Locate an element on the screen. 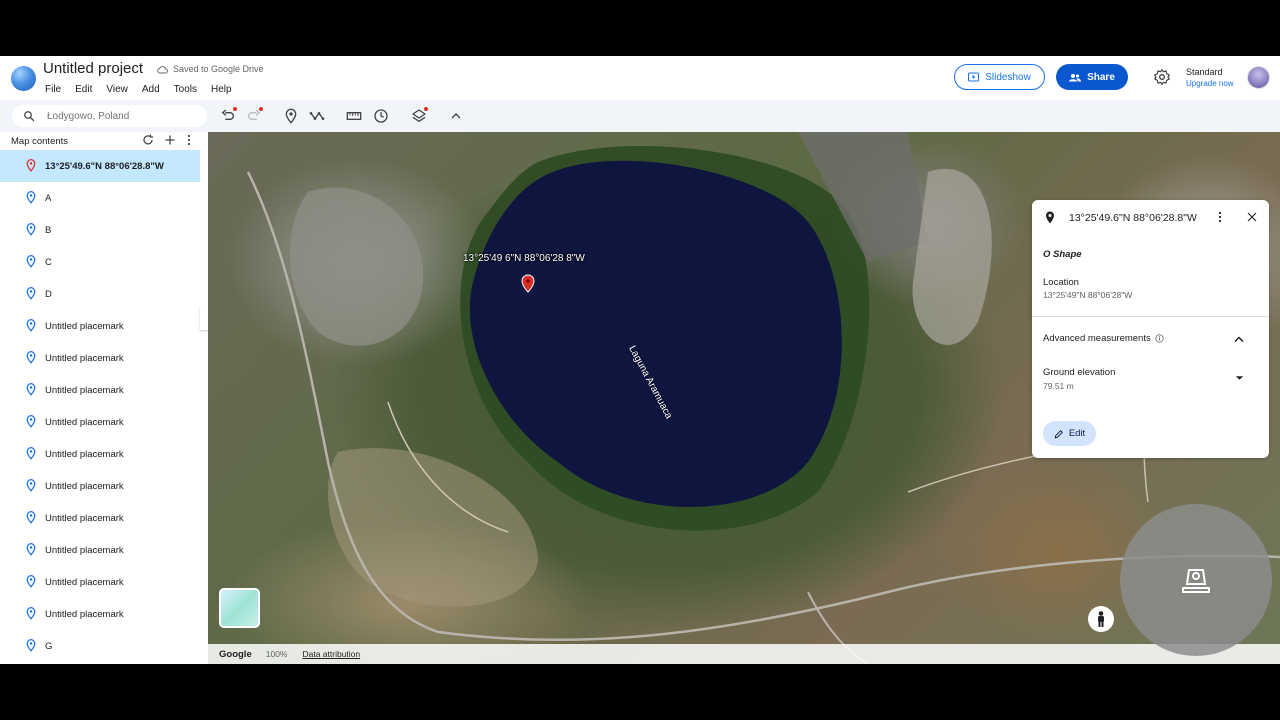 The image size is (1280, 720). add-icon is located at coordinates (170, 140).